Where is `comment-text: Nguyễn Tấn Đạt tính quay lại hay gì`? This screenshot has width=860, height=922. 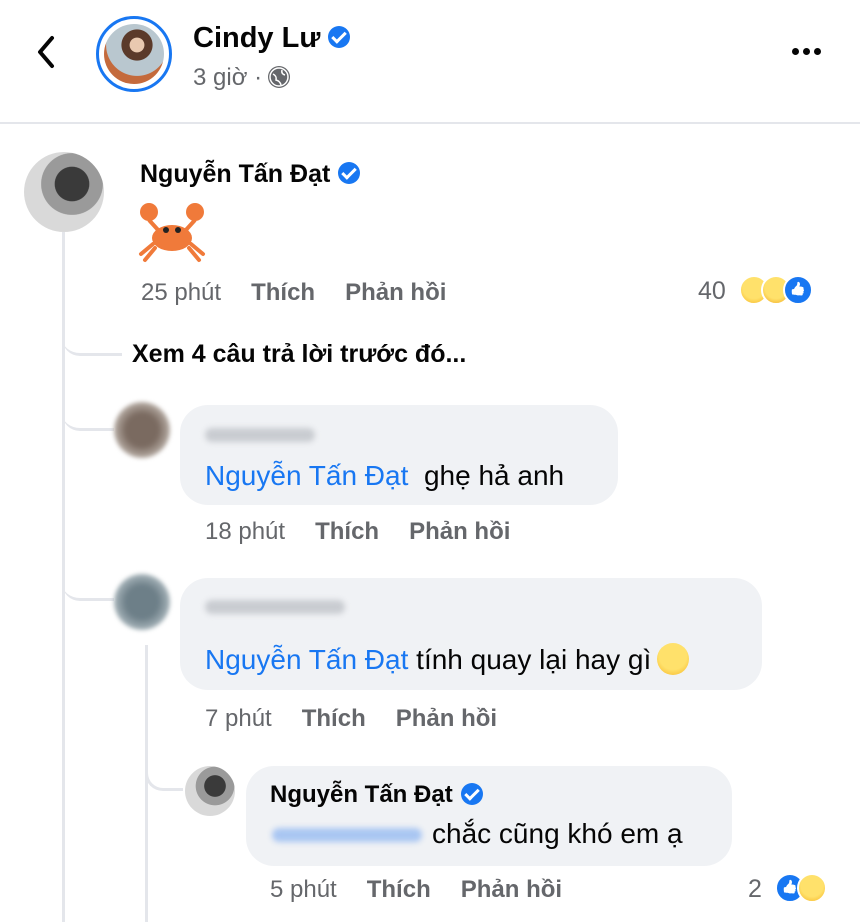 comment-text: Nguyễn Tấn Đạt tính quay lại hay gì is located at coordinates (447, 660).